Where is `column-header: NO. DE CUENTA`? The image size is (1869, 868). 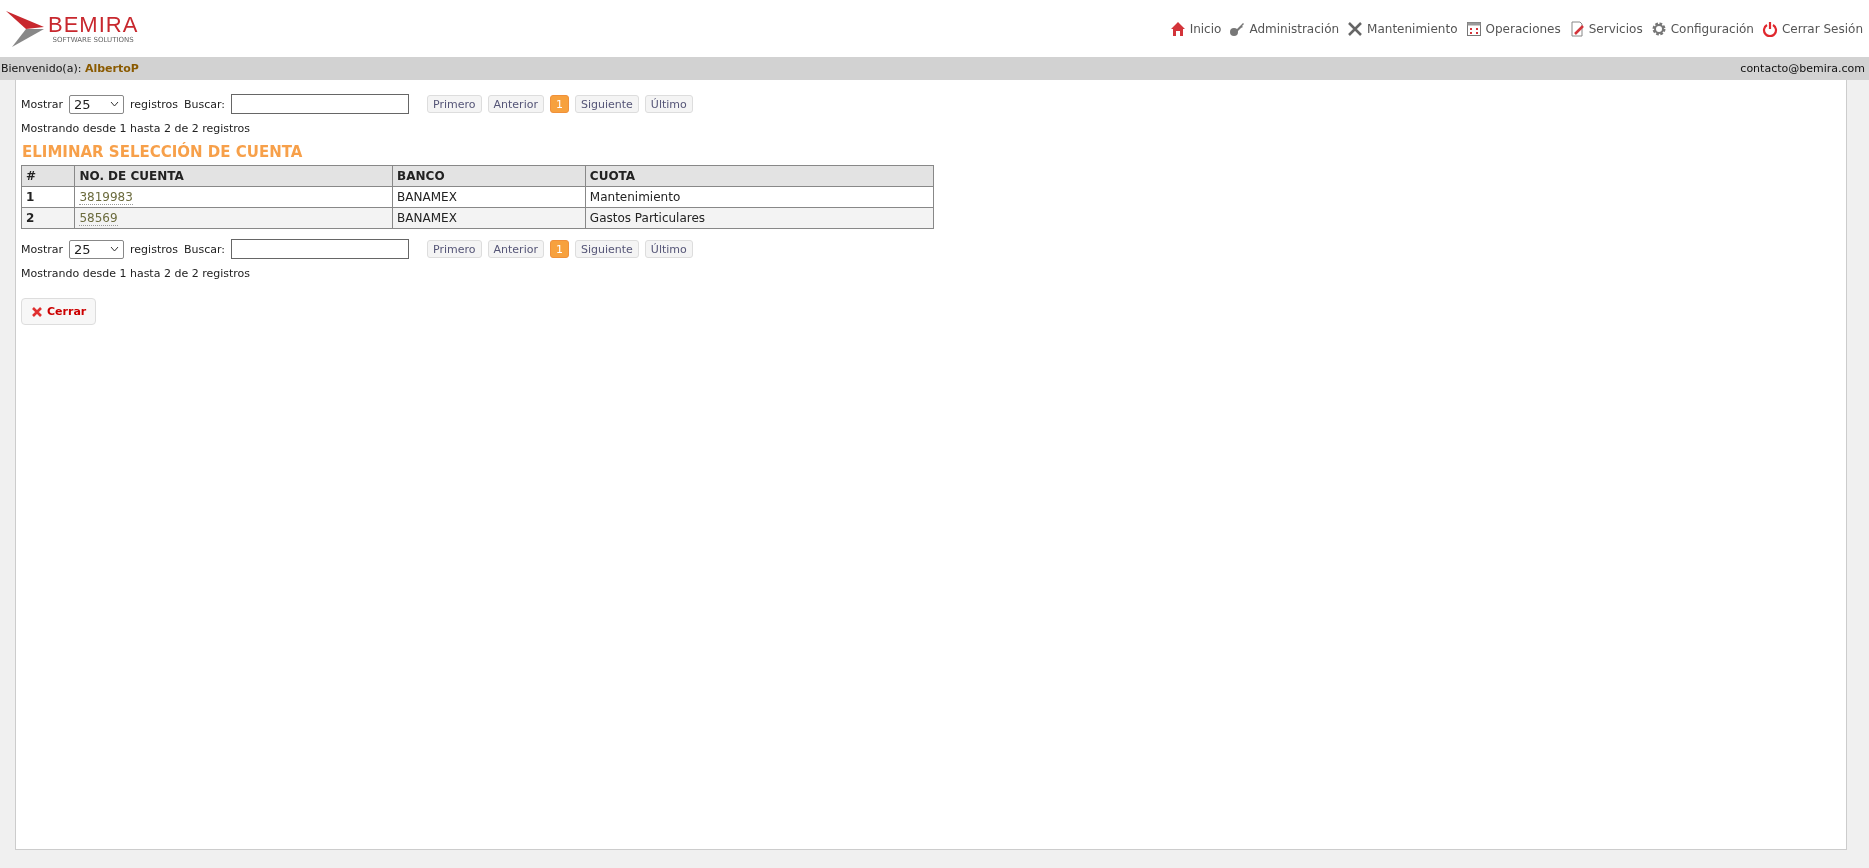 column-header: NO. DE CUENTA is located at coordinates (233, 176).